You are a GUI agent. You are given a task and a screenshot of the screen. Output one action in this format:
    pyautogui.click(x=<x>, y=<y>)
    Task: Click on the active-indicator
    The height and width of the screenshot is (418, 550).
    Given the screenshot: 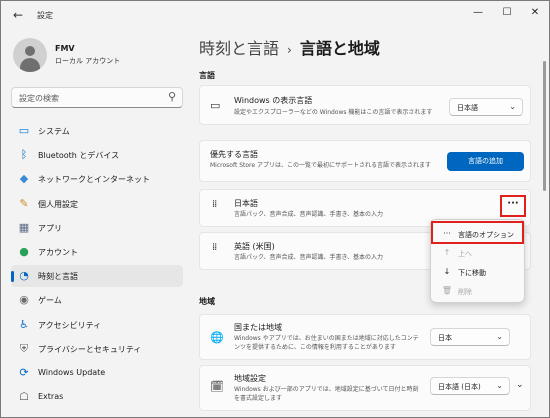 What is the action you would take?
    pyautogui.click(x=12, y=277)
    